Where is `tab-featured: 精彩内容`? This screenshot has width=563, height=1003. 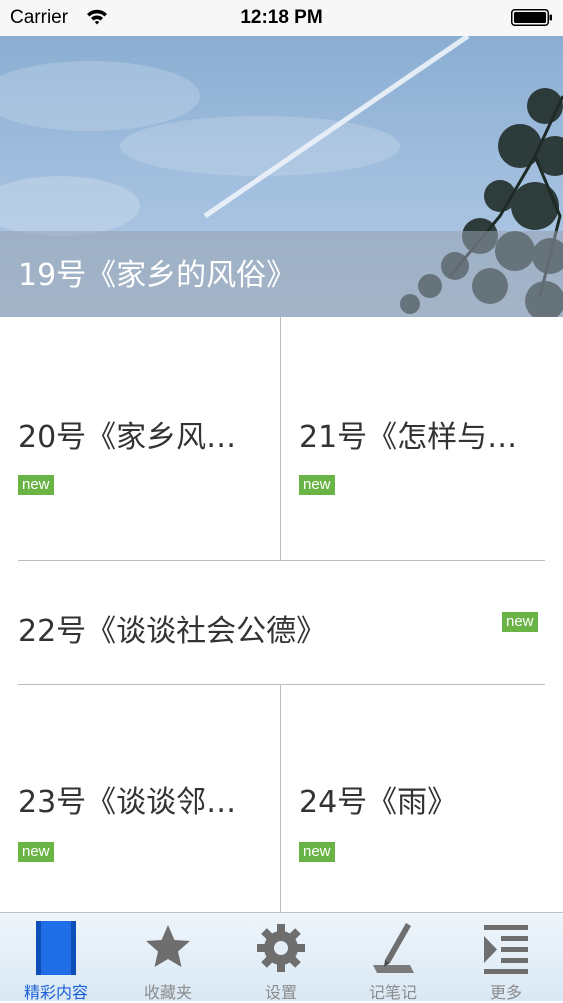 tab-featured: 精彩内容 is located at coordinates (56, 957).